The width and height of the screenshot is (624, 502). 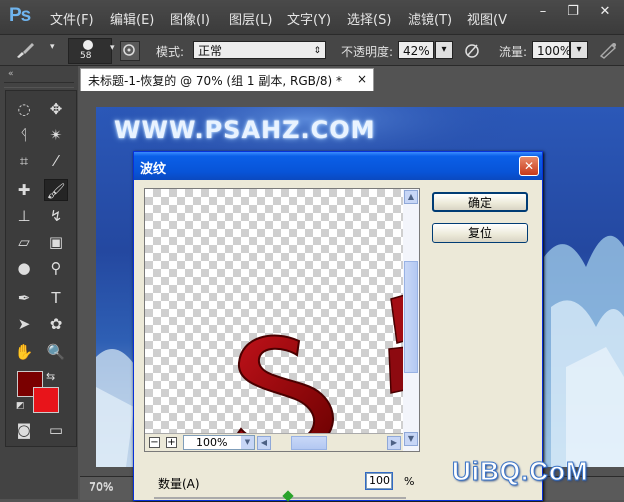 What do you see at coordinates (56, 109) in the screenshot?
I see `move-tool-icon: ✥` at bounding box center [56, 109].